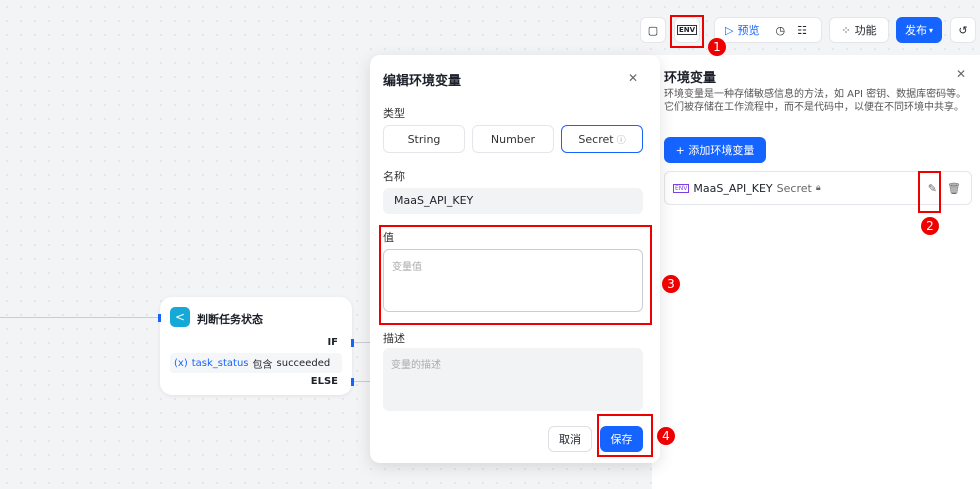 This screenshot has width=980, height=489. I want to click on annotation-1: 1, so click(717, 47).